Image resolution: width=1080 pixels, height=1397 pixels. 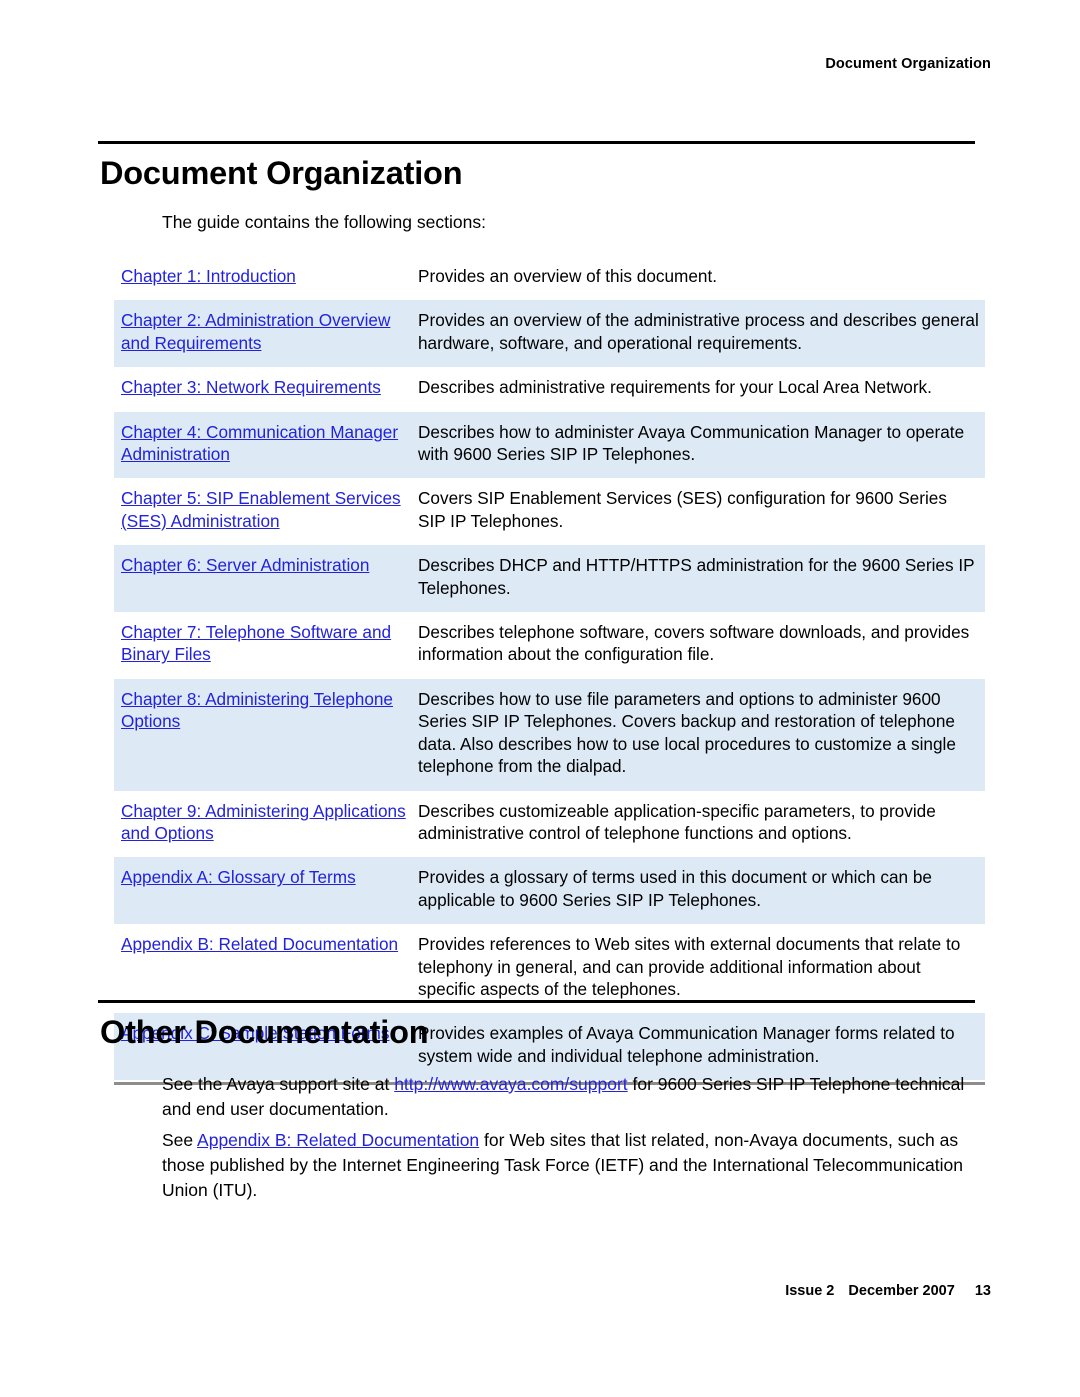 I want to click on chapter-link: Appendix B: Related Documentation, so click(x=259, y=944).